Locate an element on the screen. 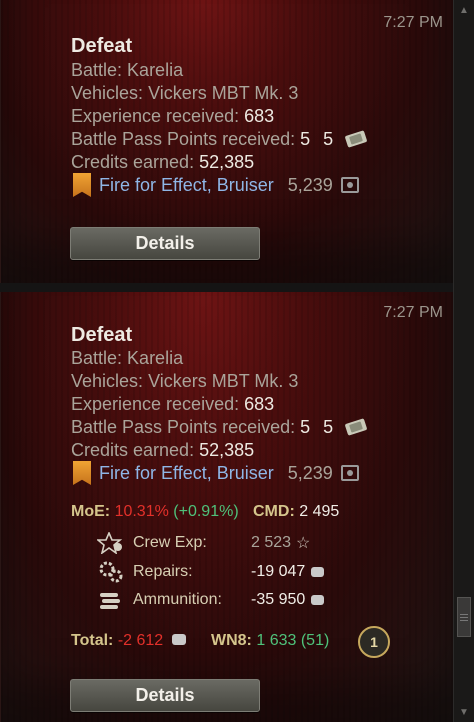 Image resolution: width=474 pixels, height=722 pixels. crew-exp-row: Crew Exp: 2 523 ☆ is located at coordinates (202, 543).